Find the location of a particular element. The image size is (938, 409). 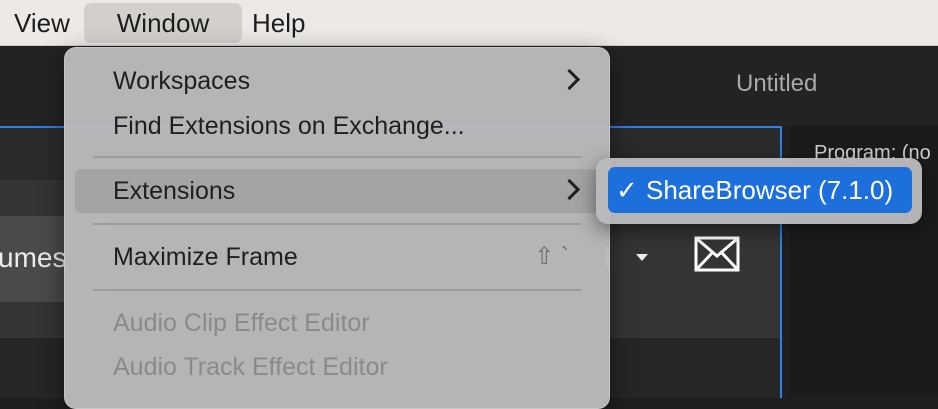

menu-item-maximize-frame: Maximize Frame ⇧ ` is located at coordinates (337, 257).